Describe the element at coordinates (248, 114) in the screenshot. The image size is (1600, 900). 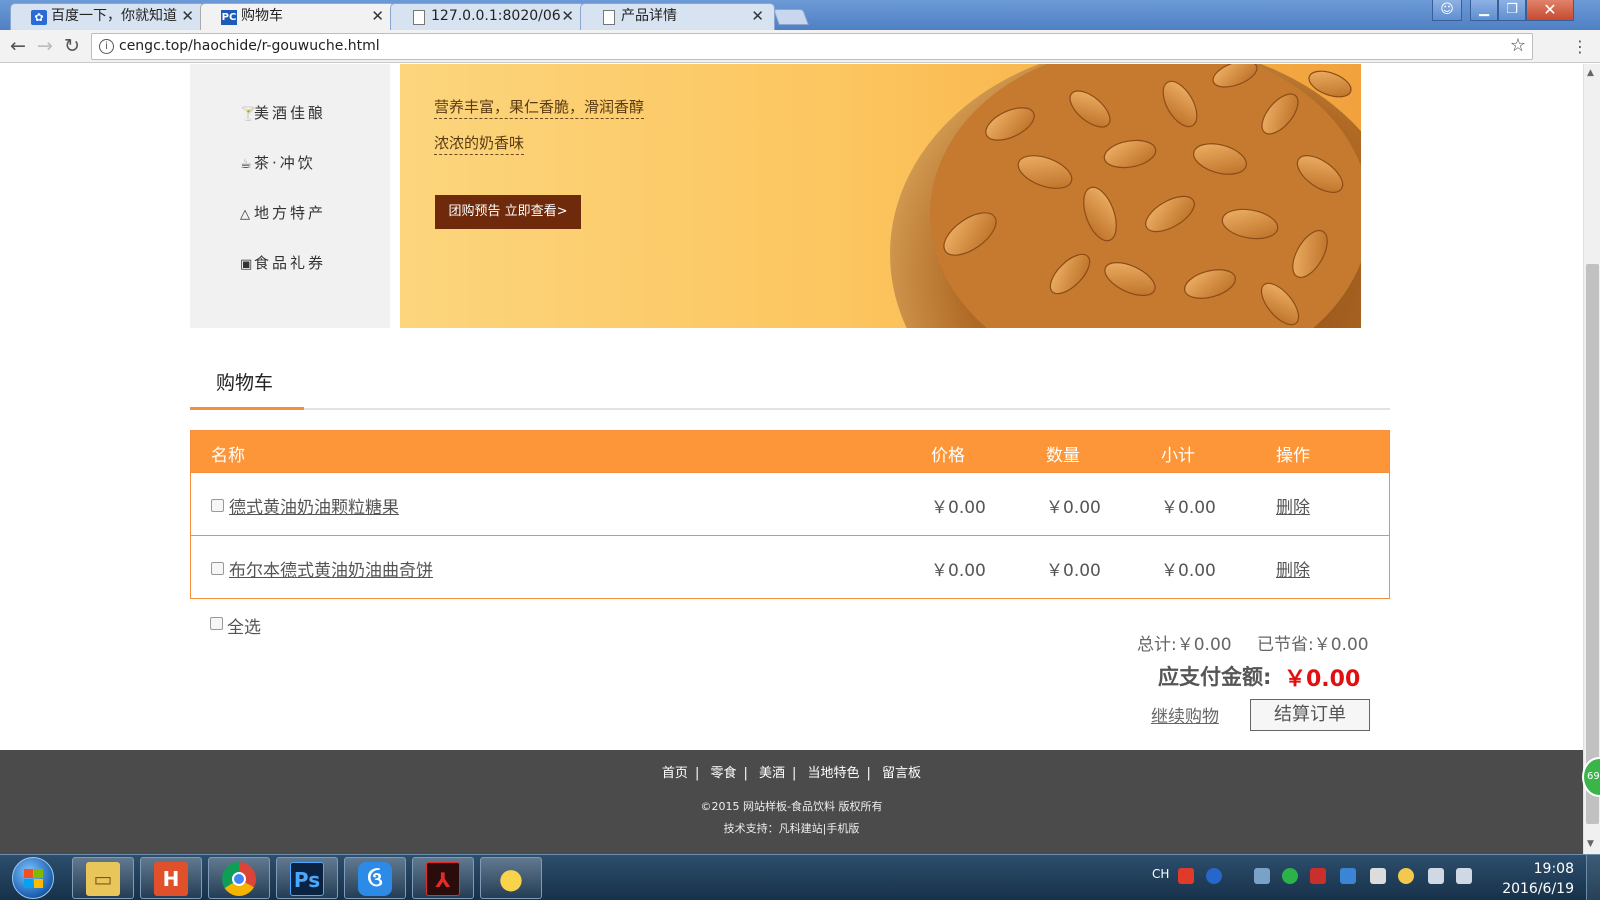
I see `wine-glass-icon: 🍸` at that location.